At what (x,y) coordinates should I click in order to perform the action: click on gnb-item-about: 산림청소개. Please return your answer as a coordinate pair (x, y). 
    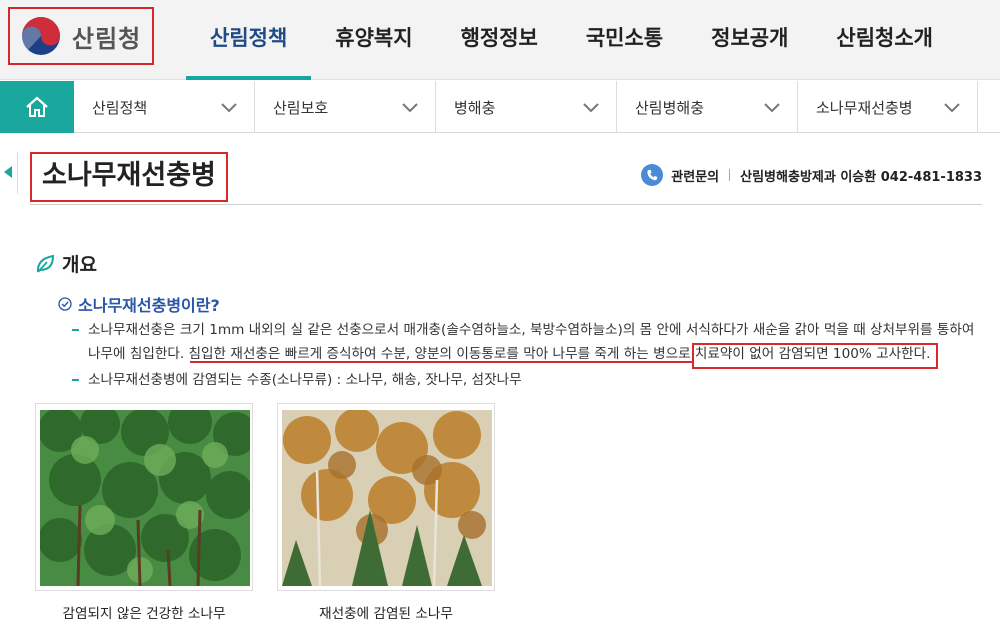
    Looking at the image, I should click on (884, 40).